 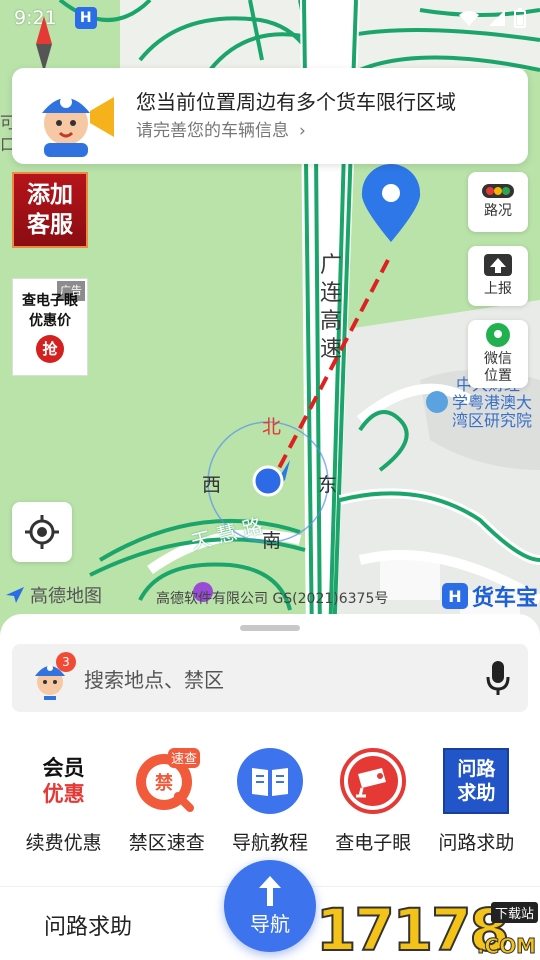 What do you see at coordinates (498, 265) in the screenshot?
I see `upload-report-icon` at bounding box center [498, 265].